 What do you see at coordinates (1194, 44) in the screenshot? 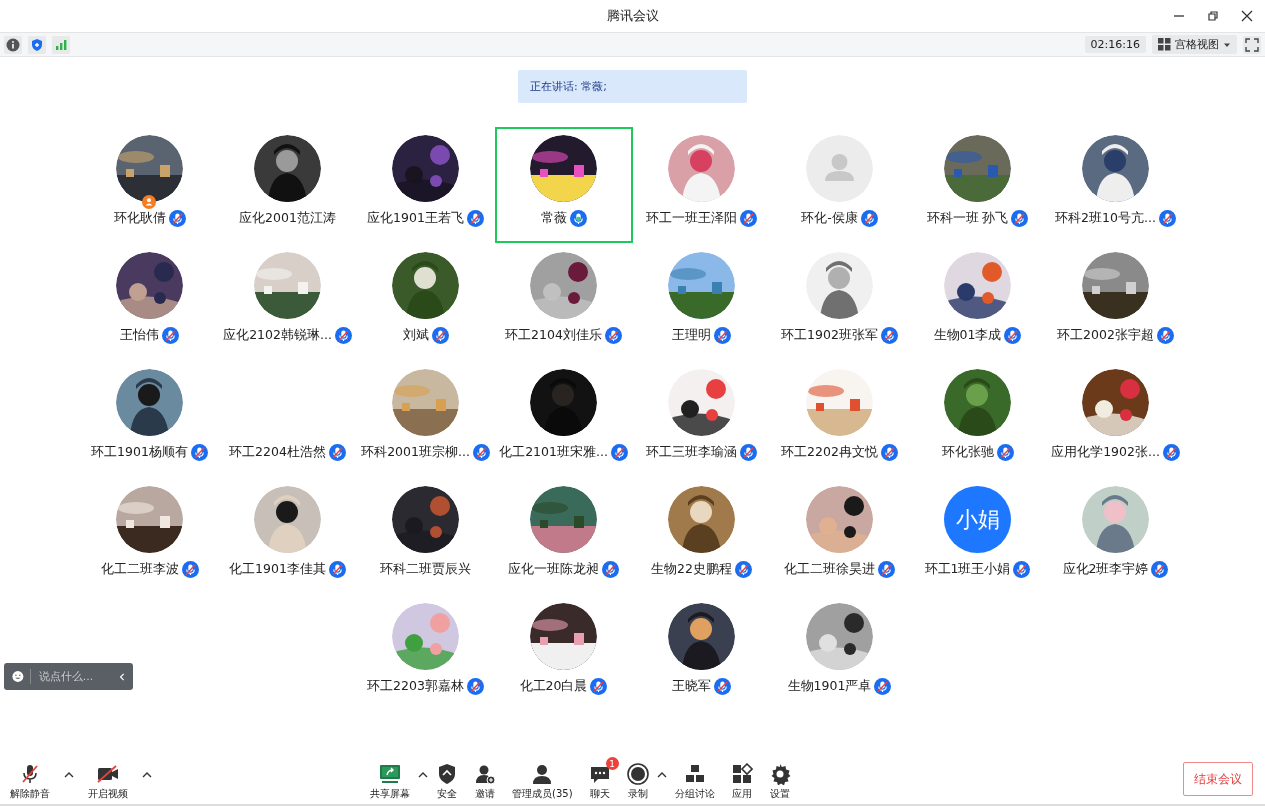
I see `view-mode-button: 宫格视图` at bounding box center [1194, 44].